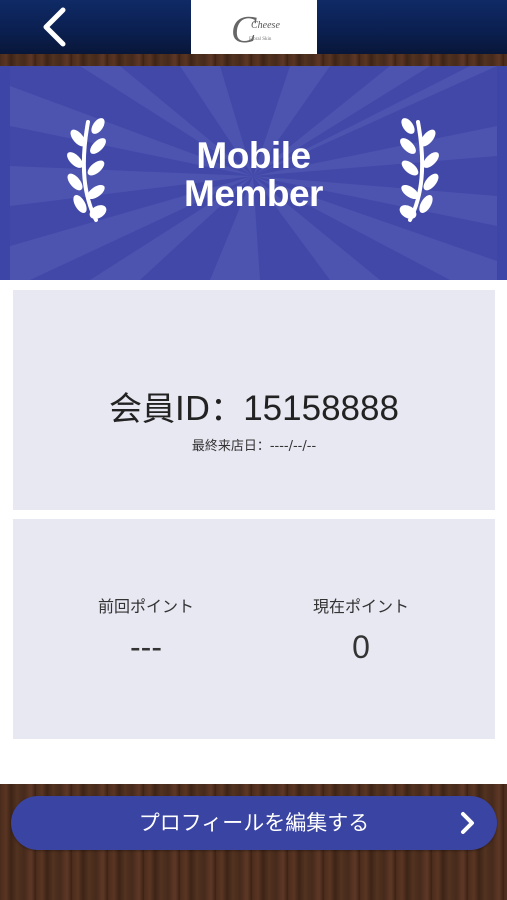 This screenshot has height=900, width=507. I want to click on member-id-label: 会員ID：, so click(176, 408).